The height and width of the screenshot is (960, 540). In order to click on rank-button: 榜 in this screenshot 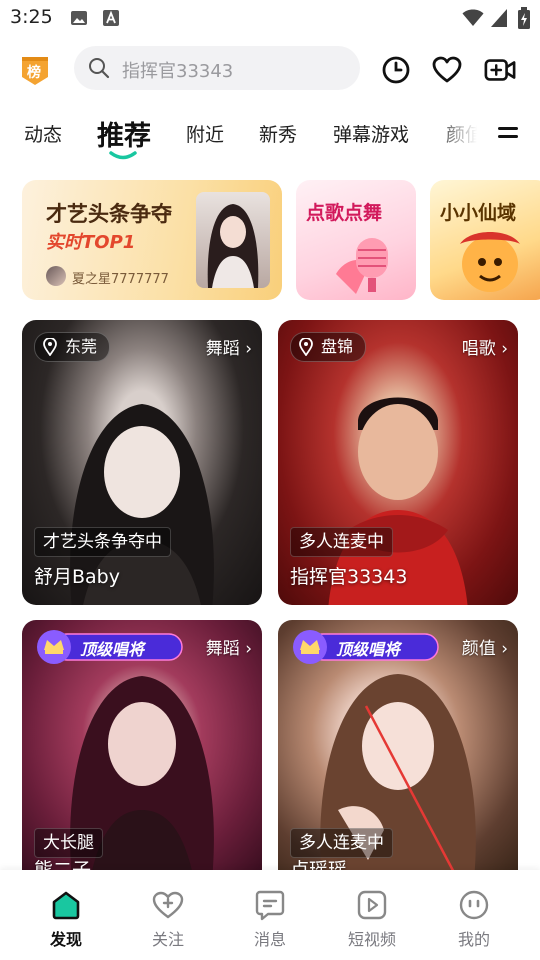, I will do `click(35, 70)`.